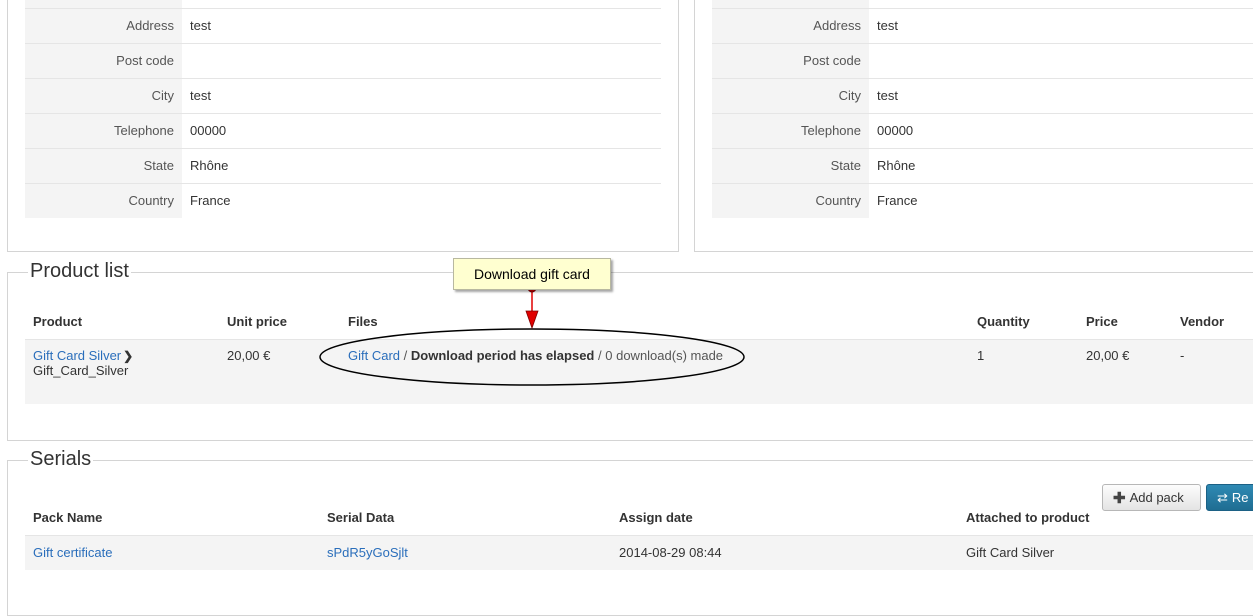 The image size is (1253, 616). I want to click on billing-postcode-row: Post code, so click(343, 61).